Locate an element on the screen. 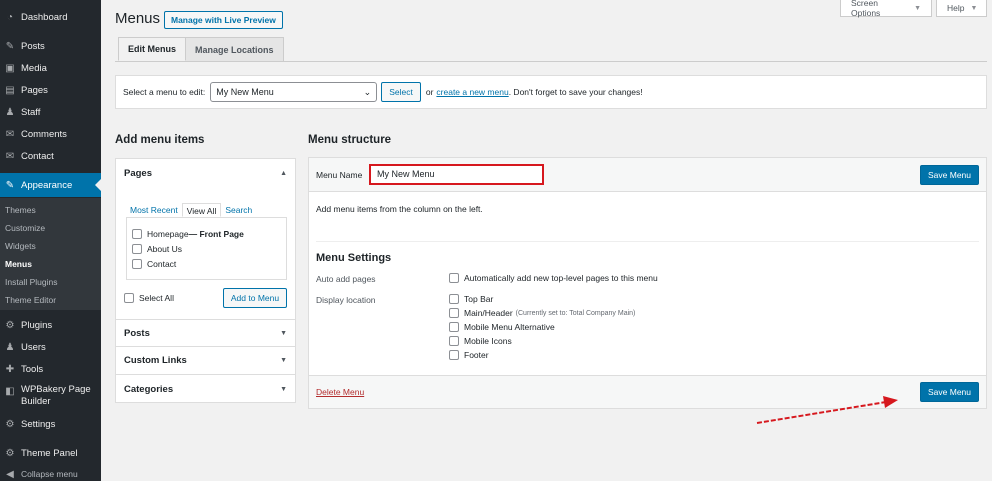 The height and width of the screenshot is (481, 992). page-name: About Us is located at coordinates (164, 249).